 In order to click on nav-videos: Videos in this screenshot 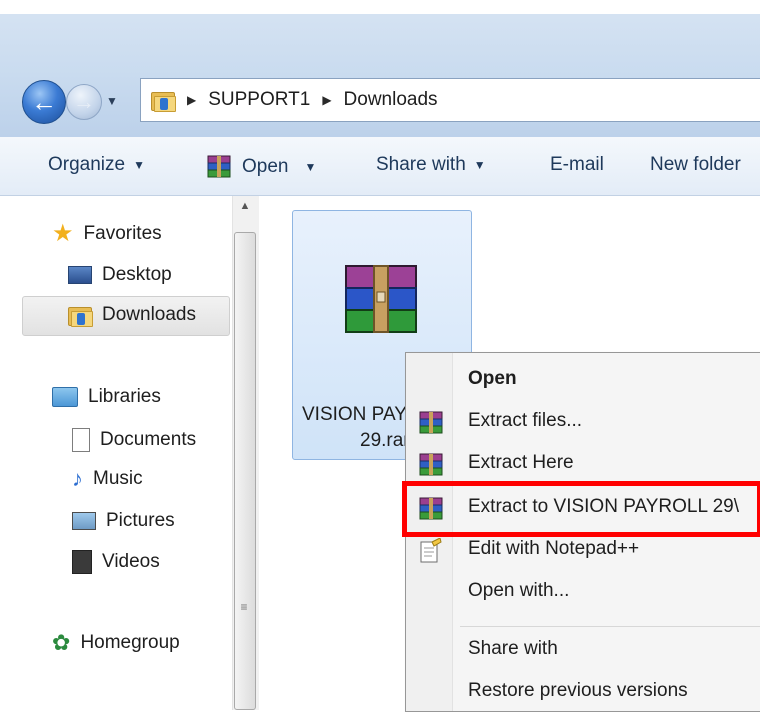, I will do `click(116, 562)`.